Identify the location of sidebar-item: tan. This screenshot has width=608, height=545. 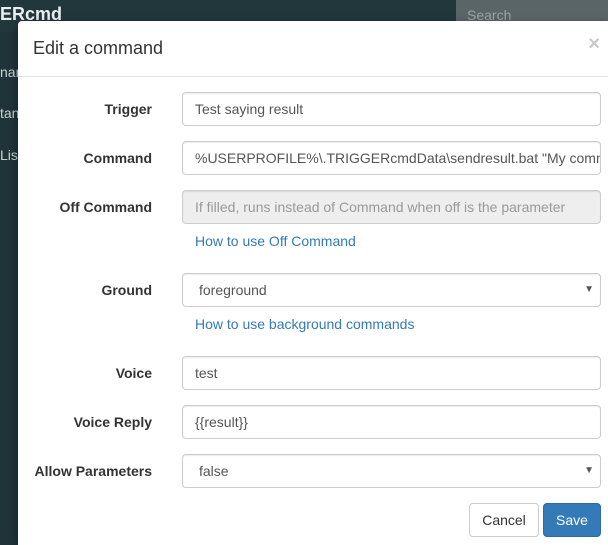
(9, 113).